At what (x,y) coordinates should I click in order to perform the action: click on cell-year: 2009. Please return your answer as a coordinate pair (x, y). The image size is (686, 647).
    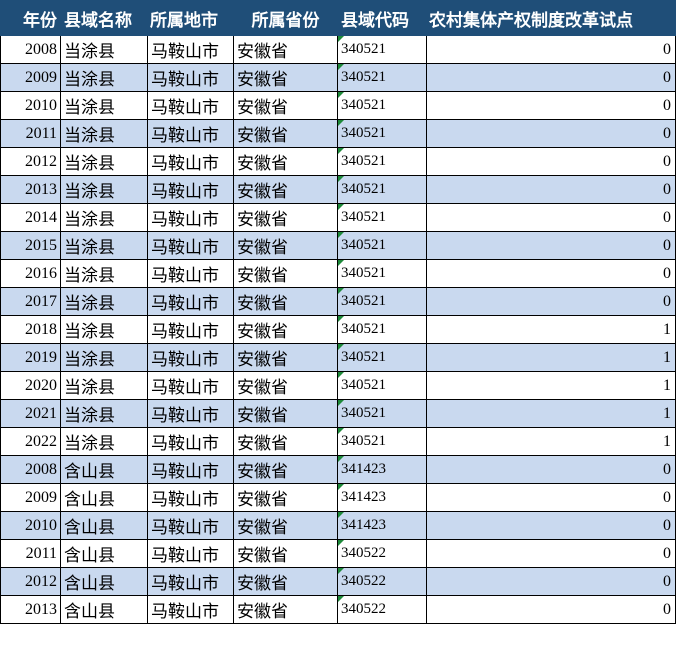
    Looking at the image, I should click on (30, 77).